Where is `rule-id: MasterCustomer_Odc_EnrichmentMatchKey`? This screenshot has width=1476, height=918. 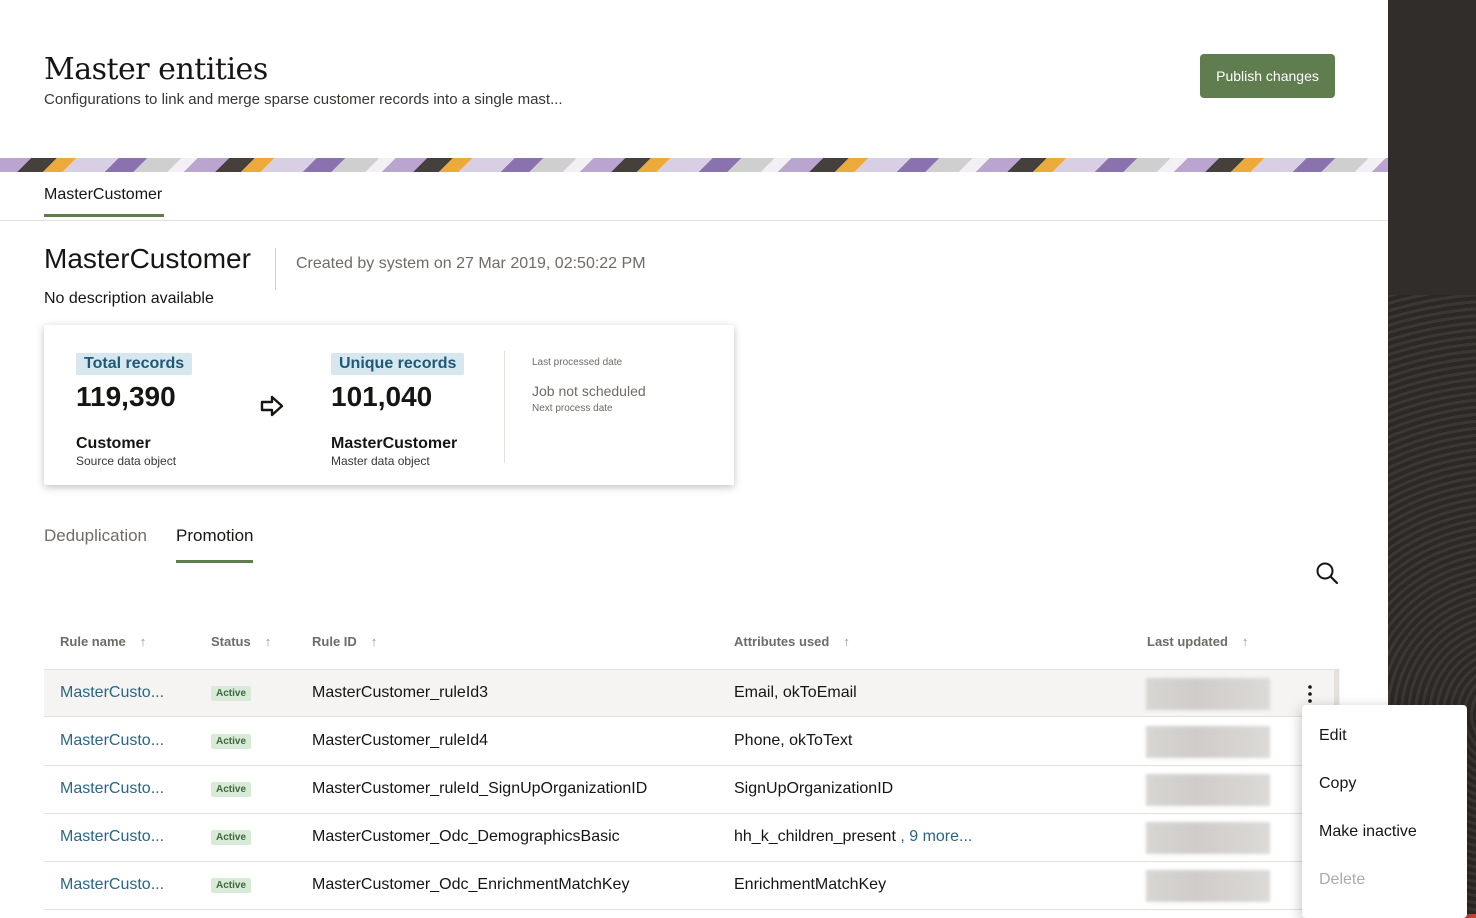
rule-id: MasterCustomer_Odc_EnrichmentMatchKey is located at coordinates (471, 884).